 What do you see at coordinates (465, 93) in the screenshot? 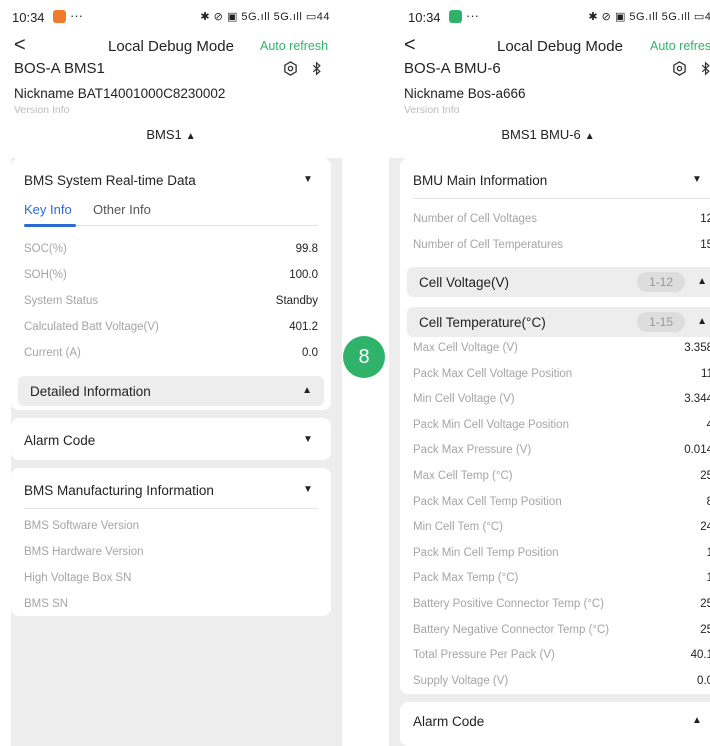
I see `nickname: Nickname Bos-a666` at bounding box center [465, 93].